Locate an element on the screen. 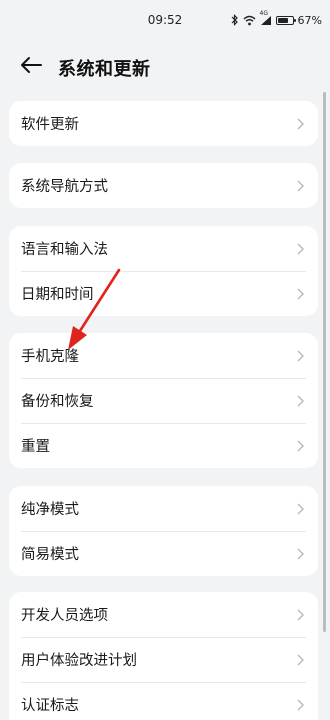  setting-item-date-time: 日期和时间 is located at coordinates (163, 293).